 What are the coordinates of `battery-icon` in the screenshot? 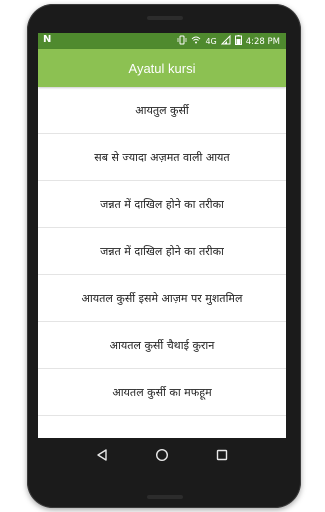 It's located at (238, 42).